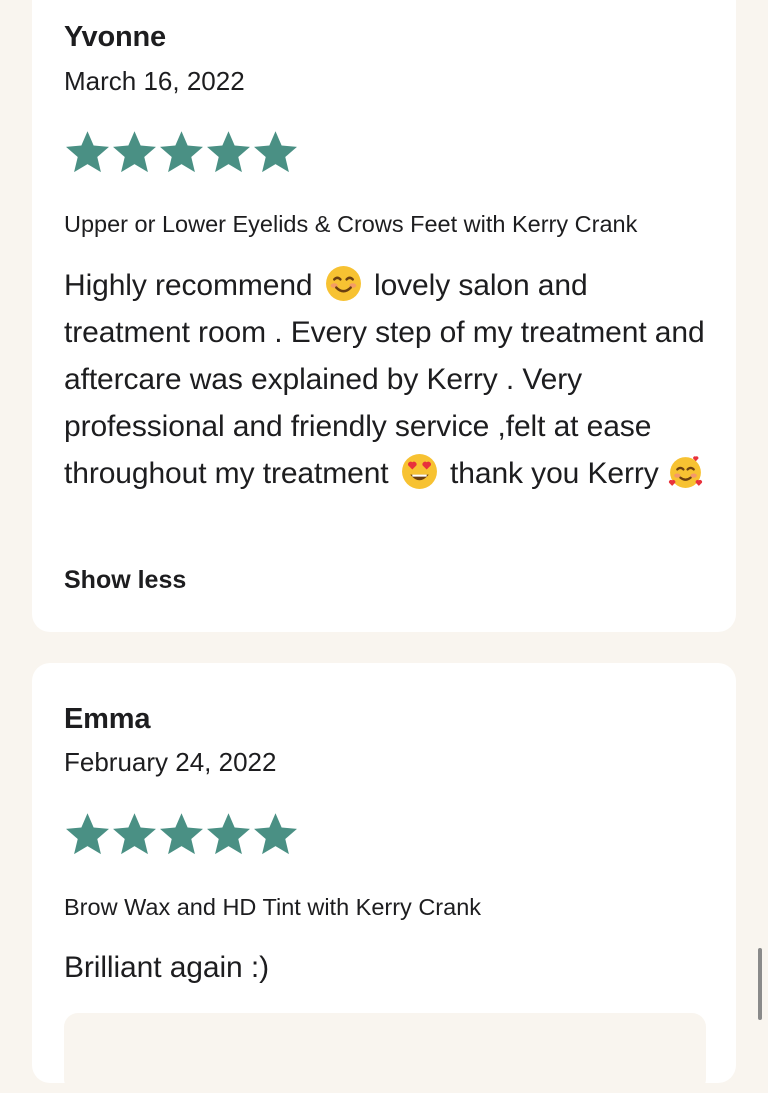 Image resolution: width=768 pixels, height=1093 pixels. I want to click on smiling-face-emoji-icon, so click(343, 283).